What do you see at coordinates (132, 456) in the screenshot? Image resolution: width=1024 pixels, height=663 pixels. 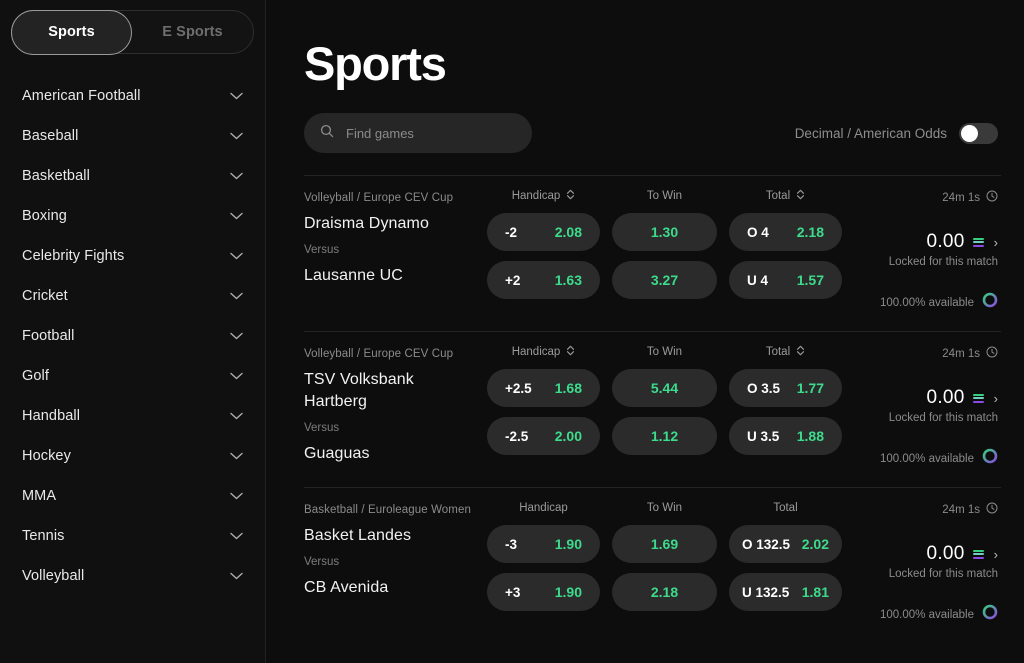 I see `sidebar-item-hockey: Hockey` at bounding box center [132, 456].